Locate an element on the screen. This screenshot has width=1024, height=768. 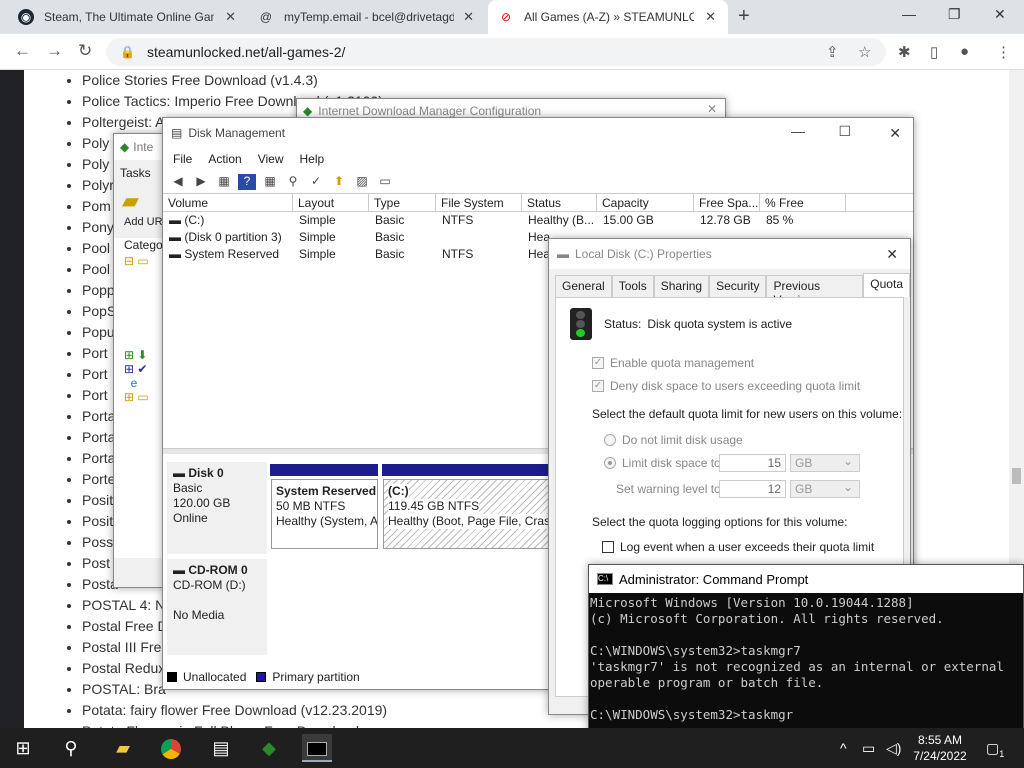
browser-tab-mytemp: @ myTemp.email - bcel@drivetagd ✕ is located at coordinates (367, 17).